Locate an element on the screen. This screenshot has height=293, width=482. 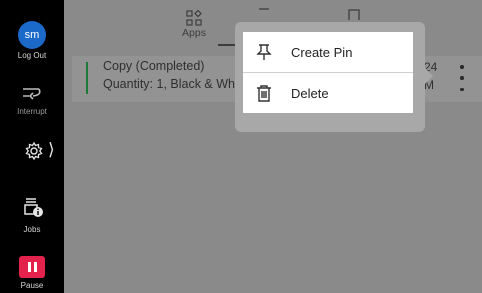
more-options-icon is located at coordinates (462, 78).